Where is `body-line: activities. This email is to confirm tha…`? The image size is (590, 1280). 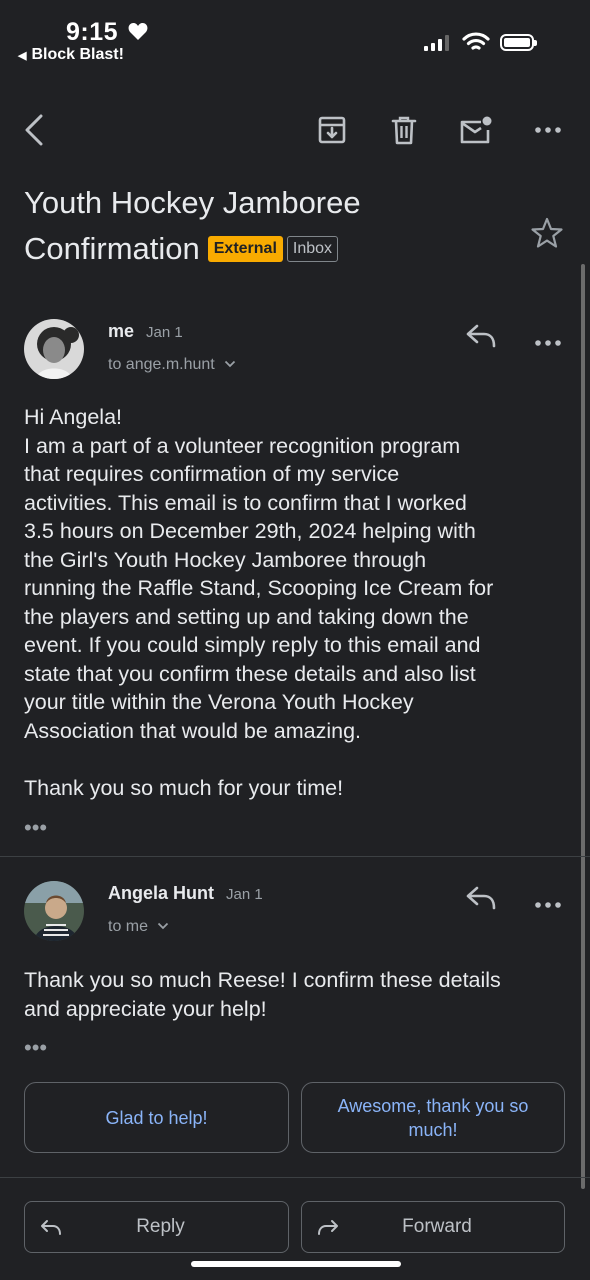 body-line: activities. This email is to confirm tha… is located at coordinates (245, 502).